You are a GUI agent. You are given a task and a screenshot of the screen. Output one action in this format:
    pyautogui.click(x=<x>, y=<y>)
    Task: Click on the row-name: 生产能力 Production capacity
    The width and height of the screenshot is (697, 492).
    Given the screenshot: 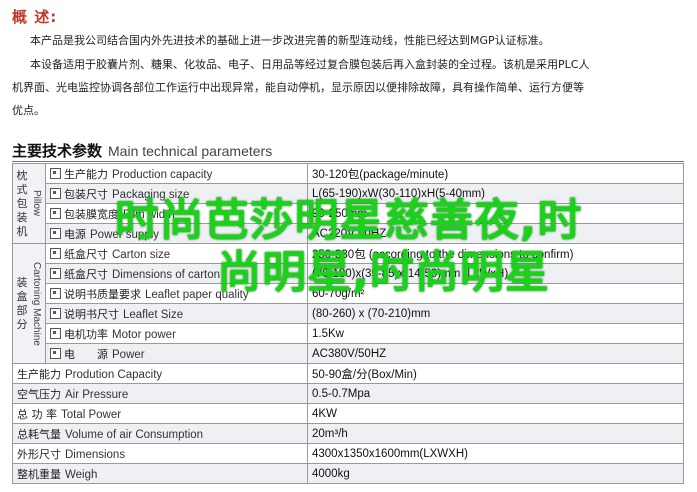 What is the action you would take?
    pyautogui.click(x=176, y=173)
    